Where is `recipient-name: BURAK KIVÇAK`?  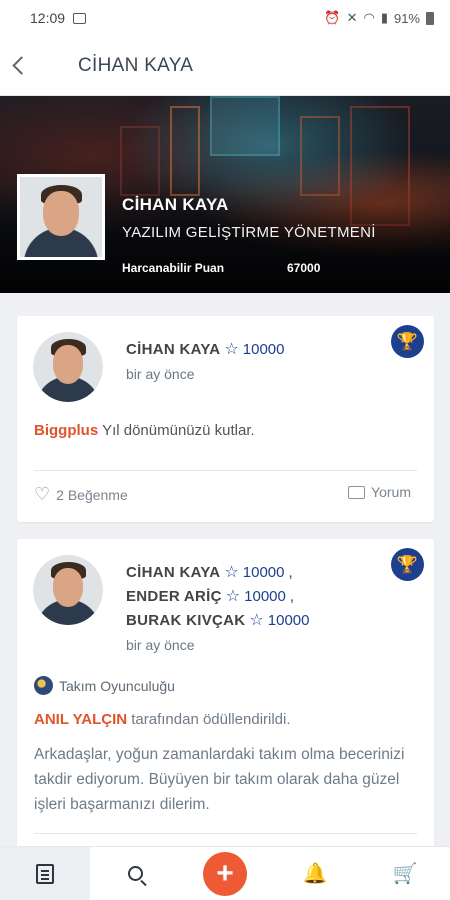
recipient-name: BURAK KIVÇAK is located at coordinates (185, 620).